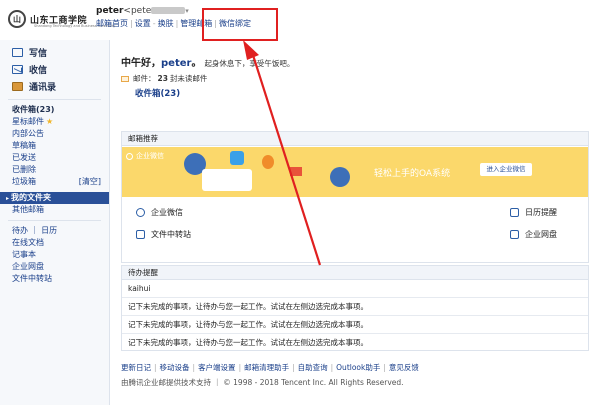  Describe the element at coordinates (24, 157) in the screenshot. I see `folder-sent-label: 已发送` at that location.